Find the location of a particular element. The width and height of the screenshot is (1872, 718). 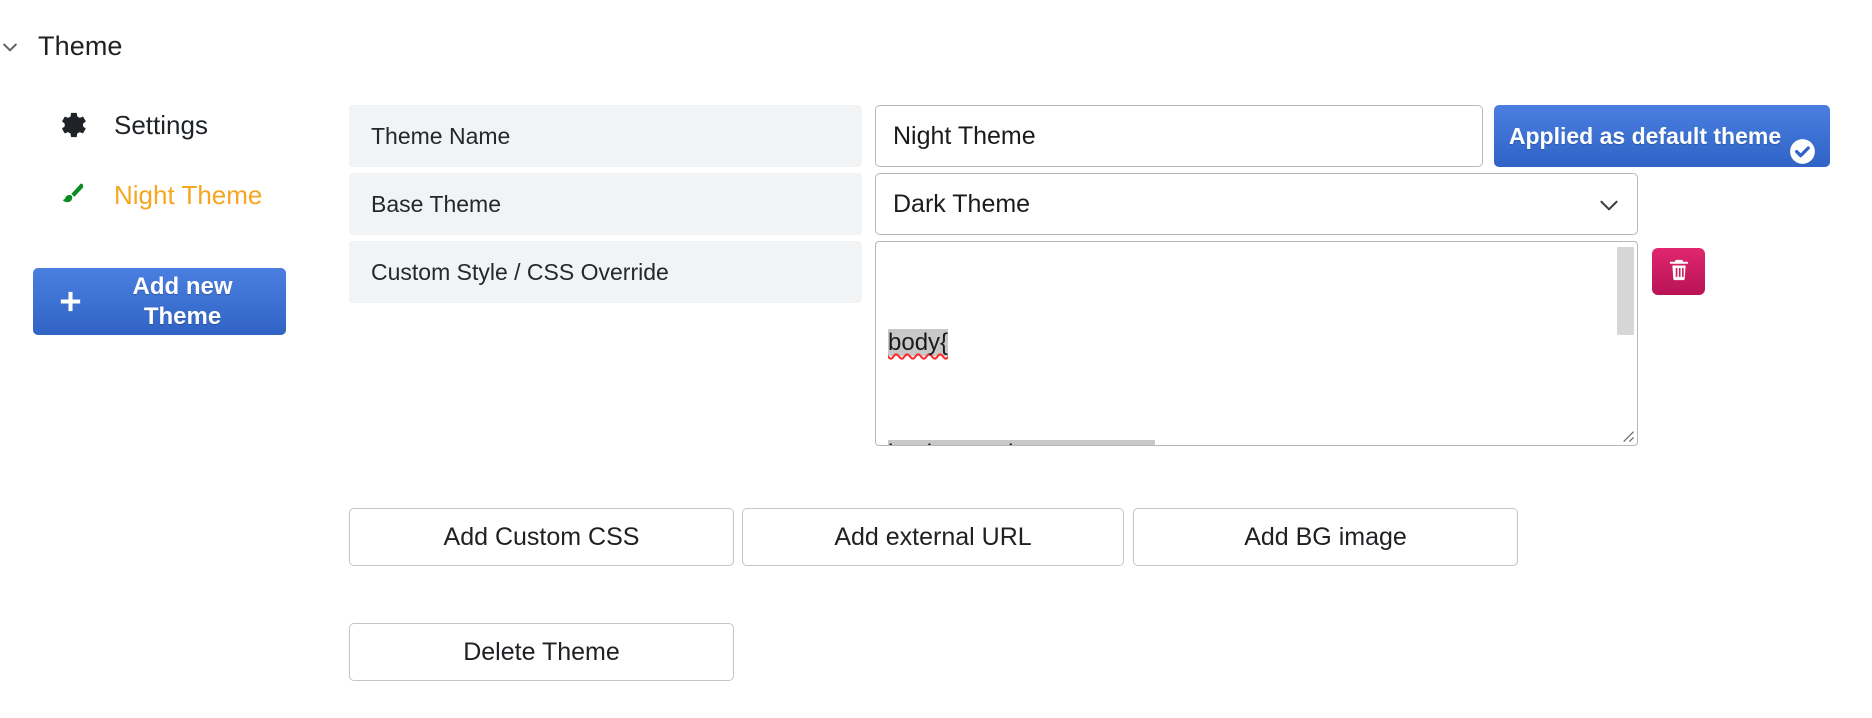

base-theme-select: Dark Theme is located at coordinates (1256, 204).